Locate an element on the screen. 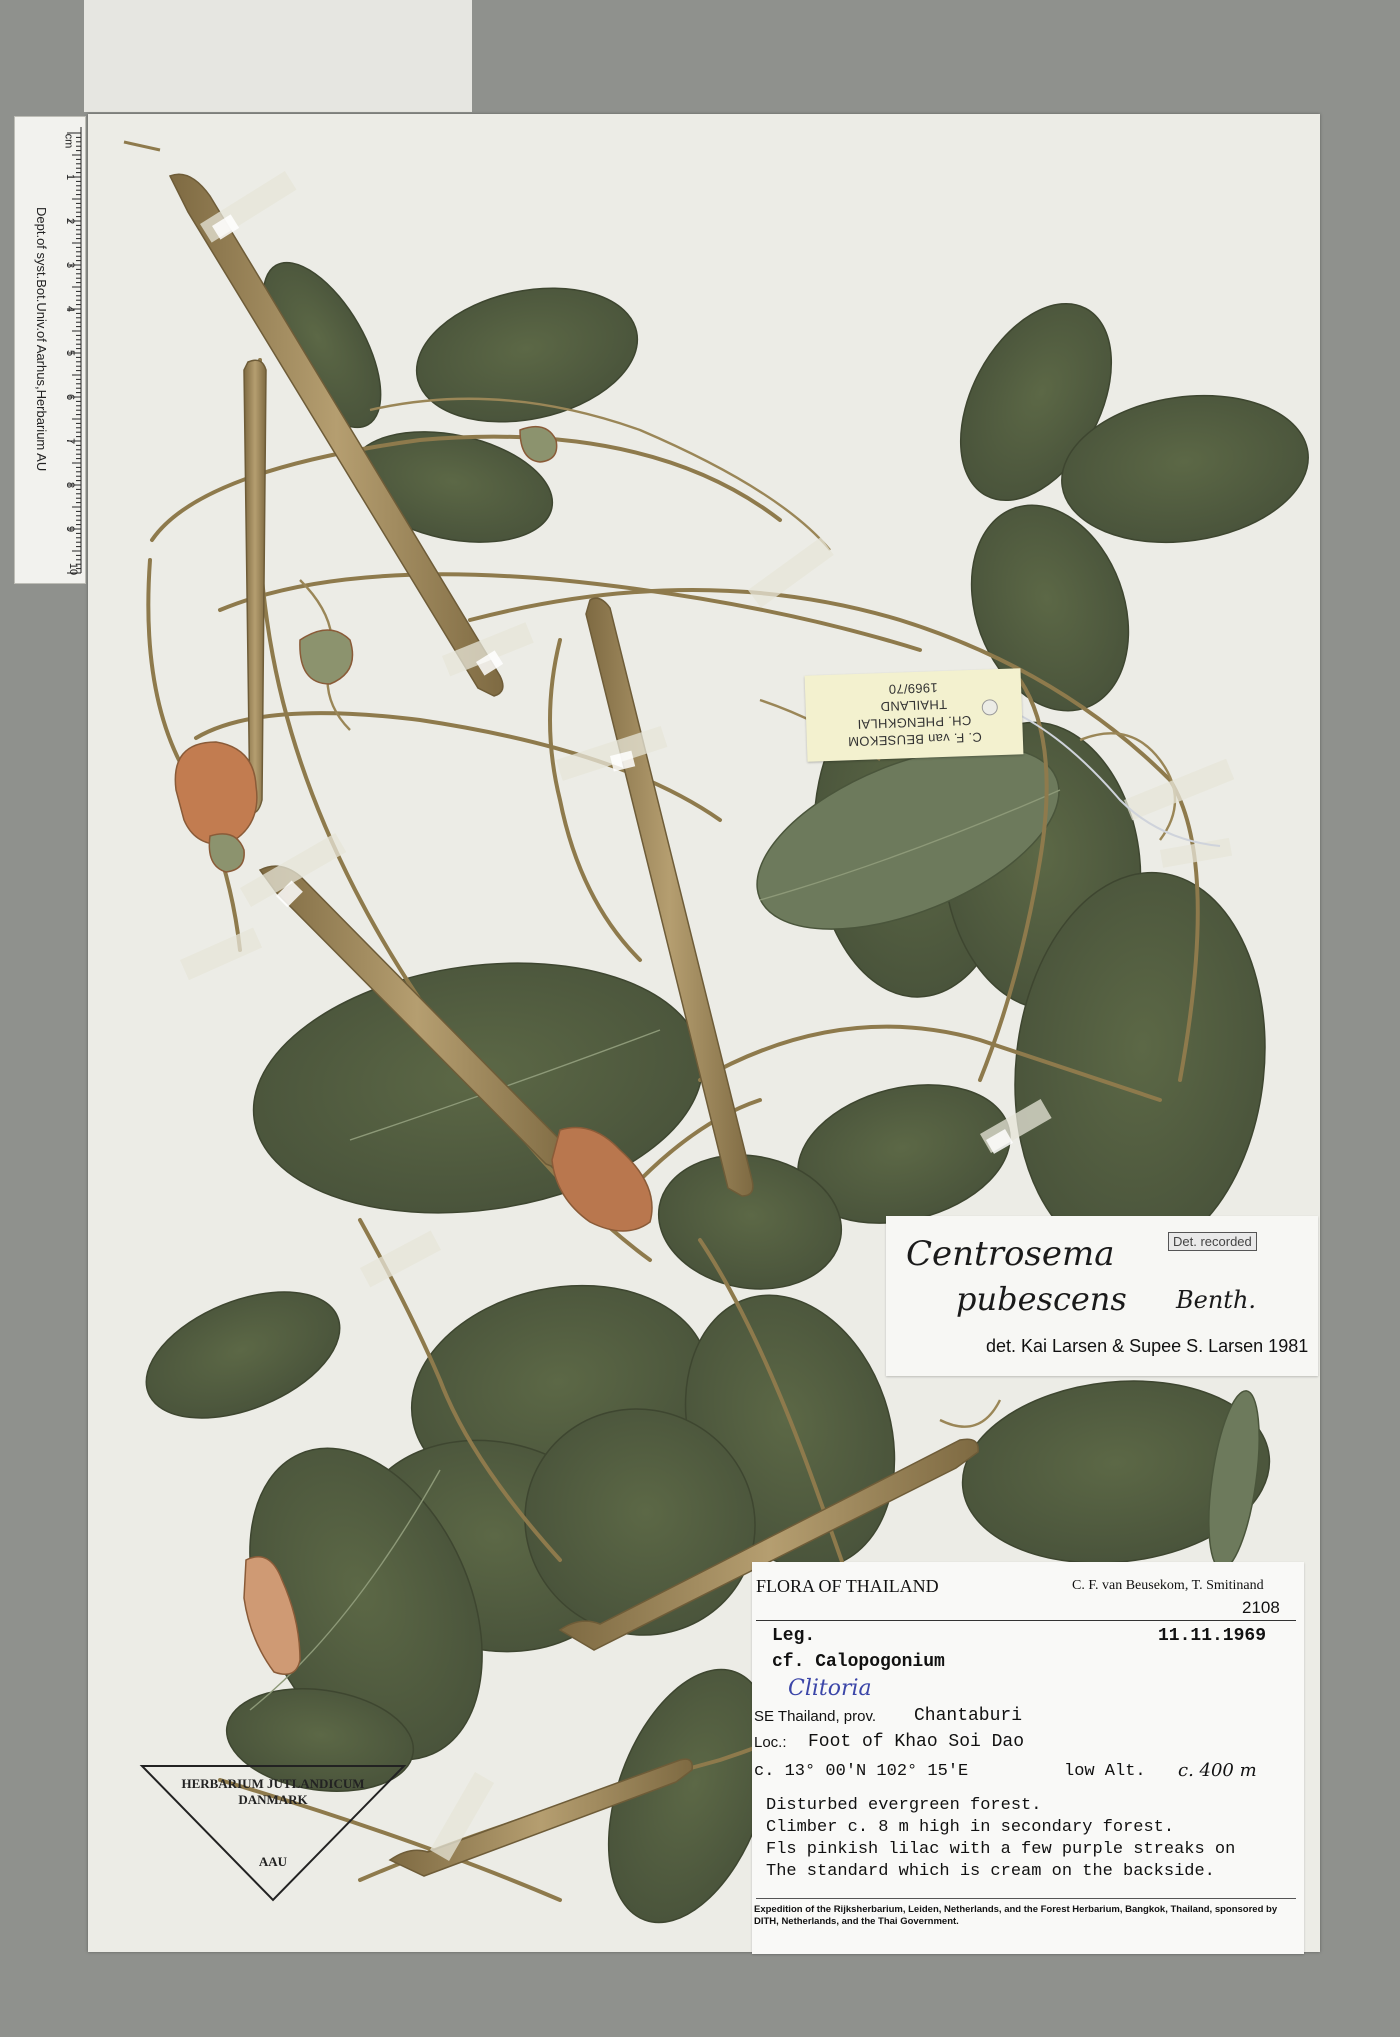 This screenshot has height=2037, width=1400. label-date: 11.11.1969 is located at coordinates (1212, 1636).